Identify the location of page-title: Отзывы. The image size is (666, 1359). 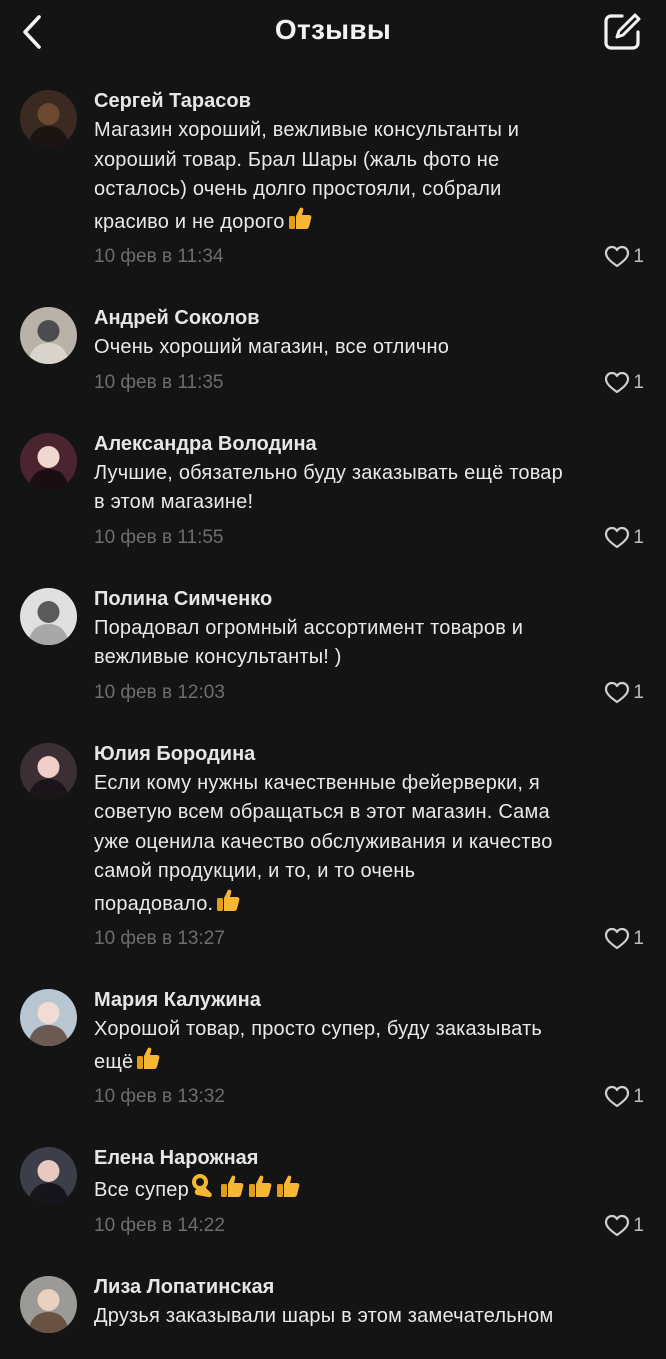
(333, 30).